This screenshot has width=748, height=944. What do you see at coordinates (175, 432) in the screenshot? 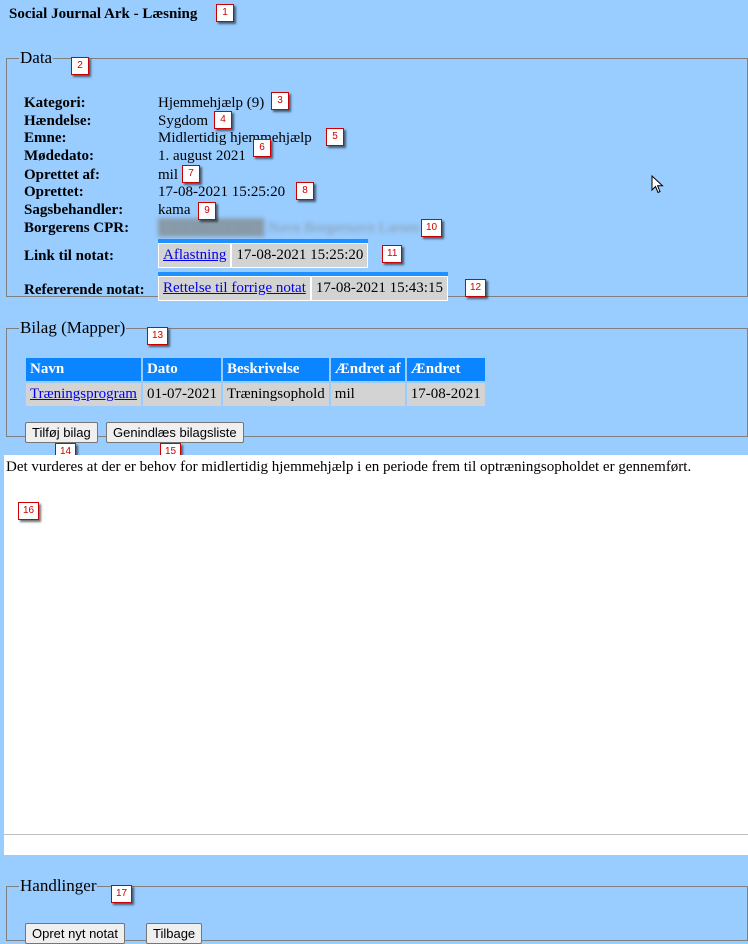
I see `genindlaes-bilagsliste-button: Genindlæs bilagsliste` at bounding box center [175, 432].